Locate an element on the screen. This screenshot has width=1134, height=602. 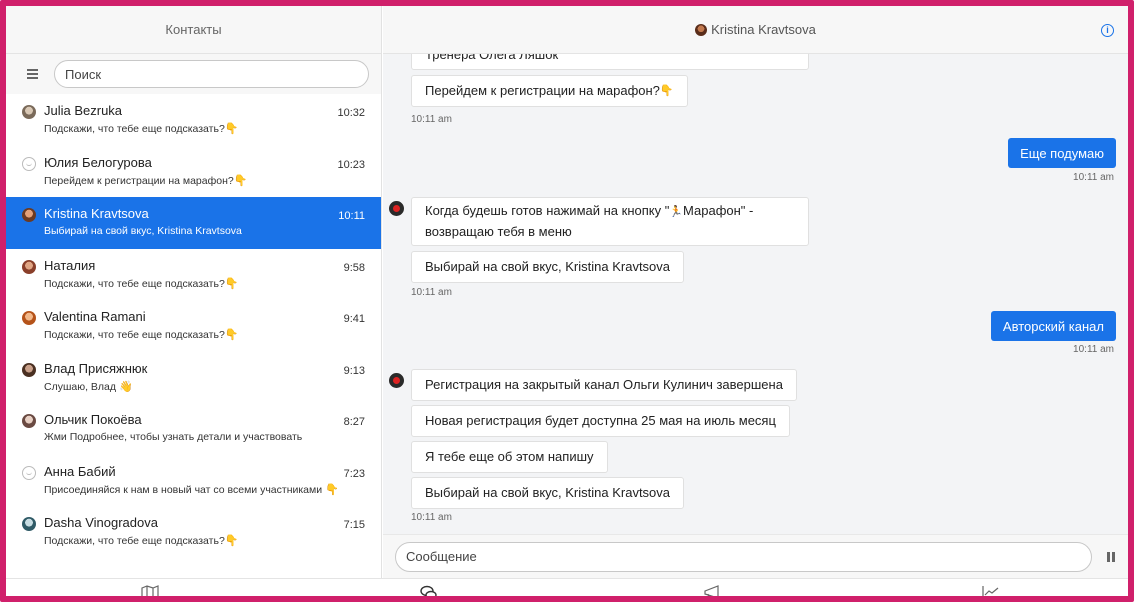
chat-header: Kristina Kravtsova i is located at coordinates (755, 30).